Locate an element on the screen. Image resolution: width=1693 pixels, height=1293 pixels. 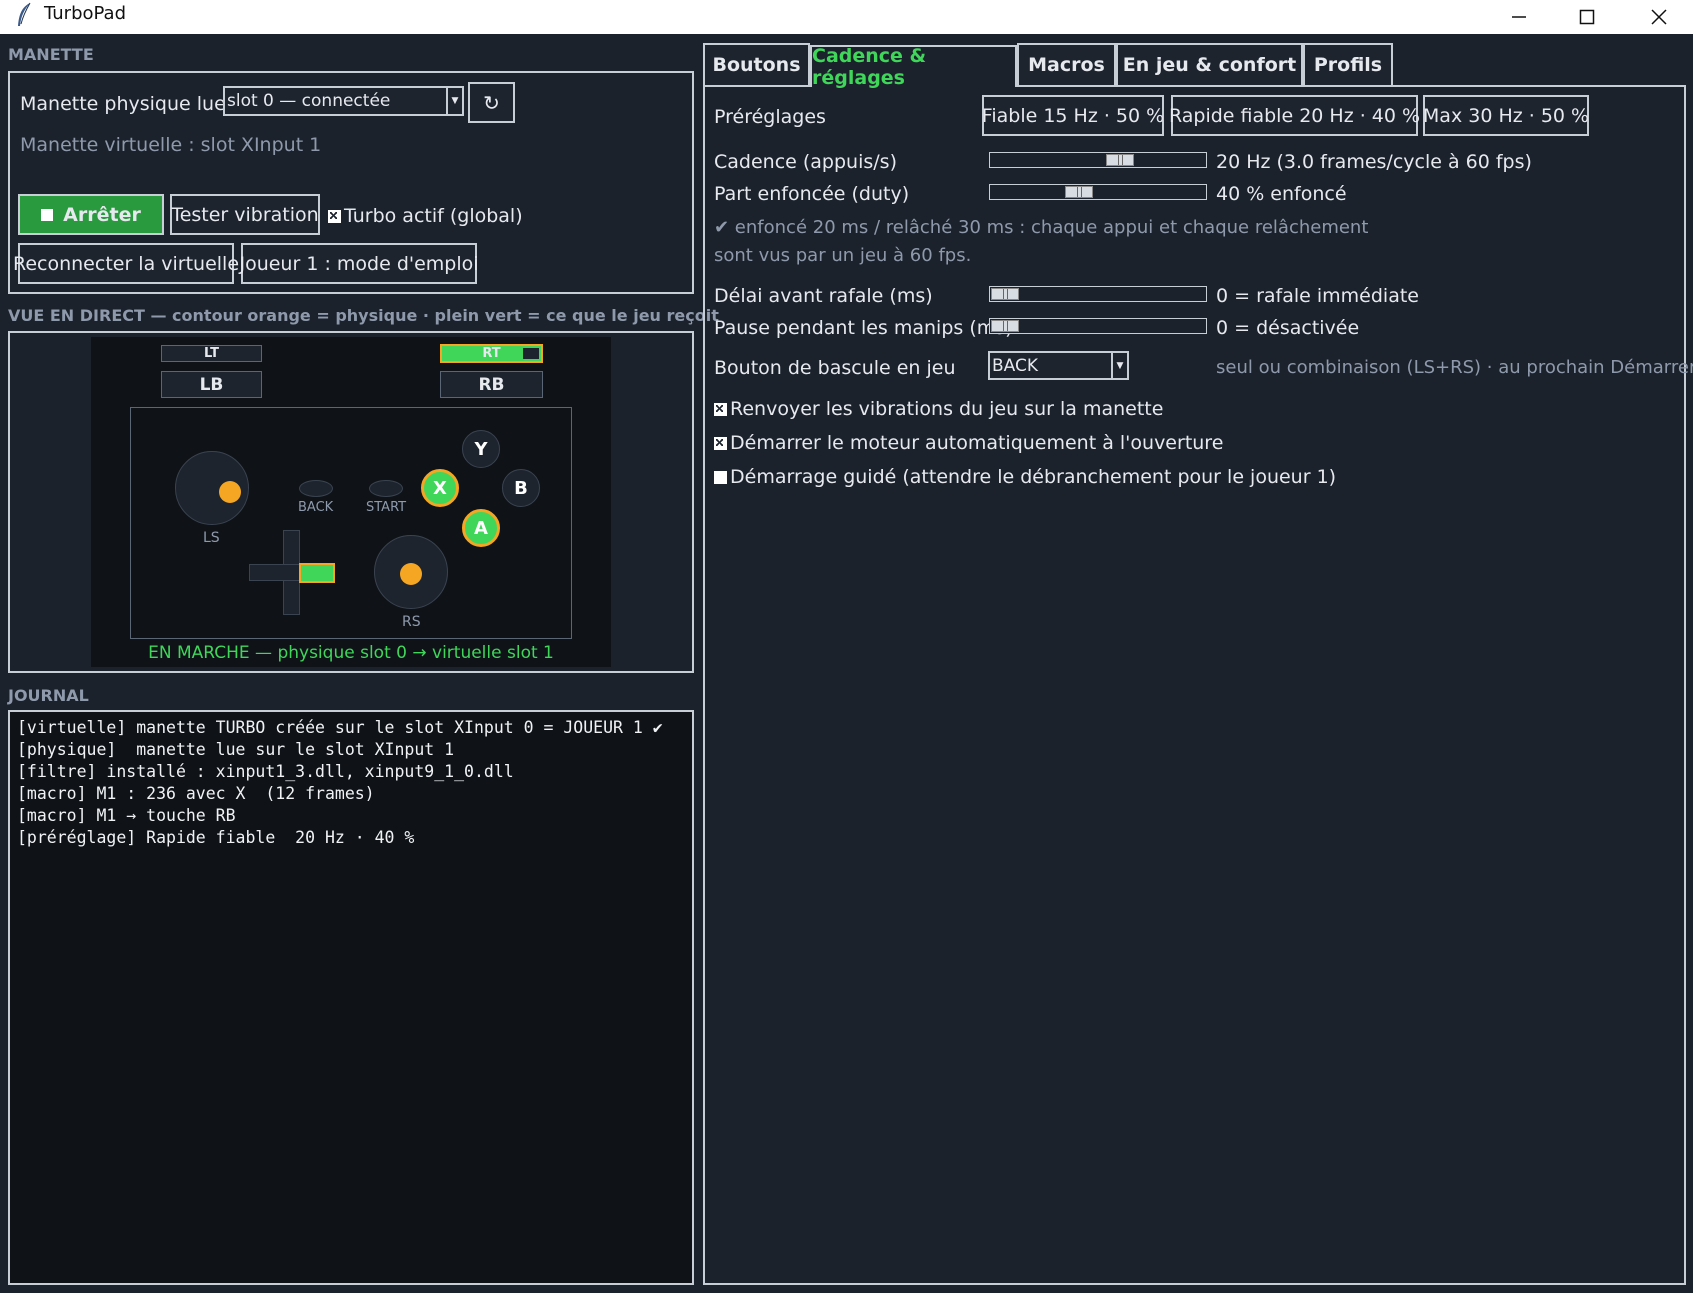
journal-line: [macro] M1 : 236 avec X (12 frames) is located at coordinates (196, 793).